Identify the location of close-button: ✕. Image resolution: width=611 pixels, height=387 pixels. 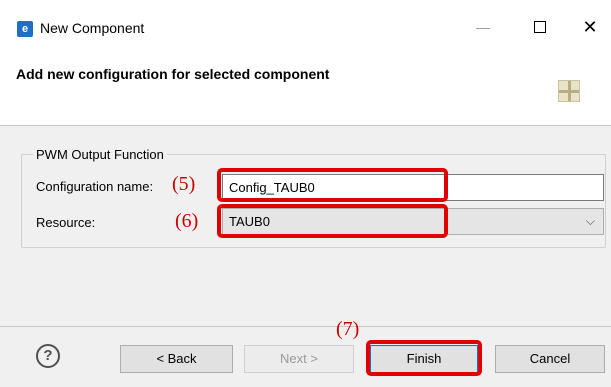
(590, 27).